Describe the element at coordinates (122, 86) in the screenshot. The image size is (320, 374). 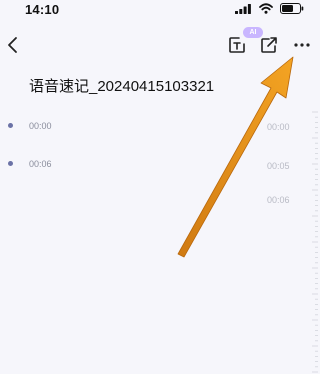
I see `page-title: 语音速记_20240415103321` at that location.